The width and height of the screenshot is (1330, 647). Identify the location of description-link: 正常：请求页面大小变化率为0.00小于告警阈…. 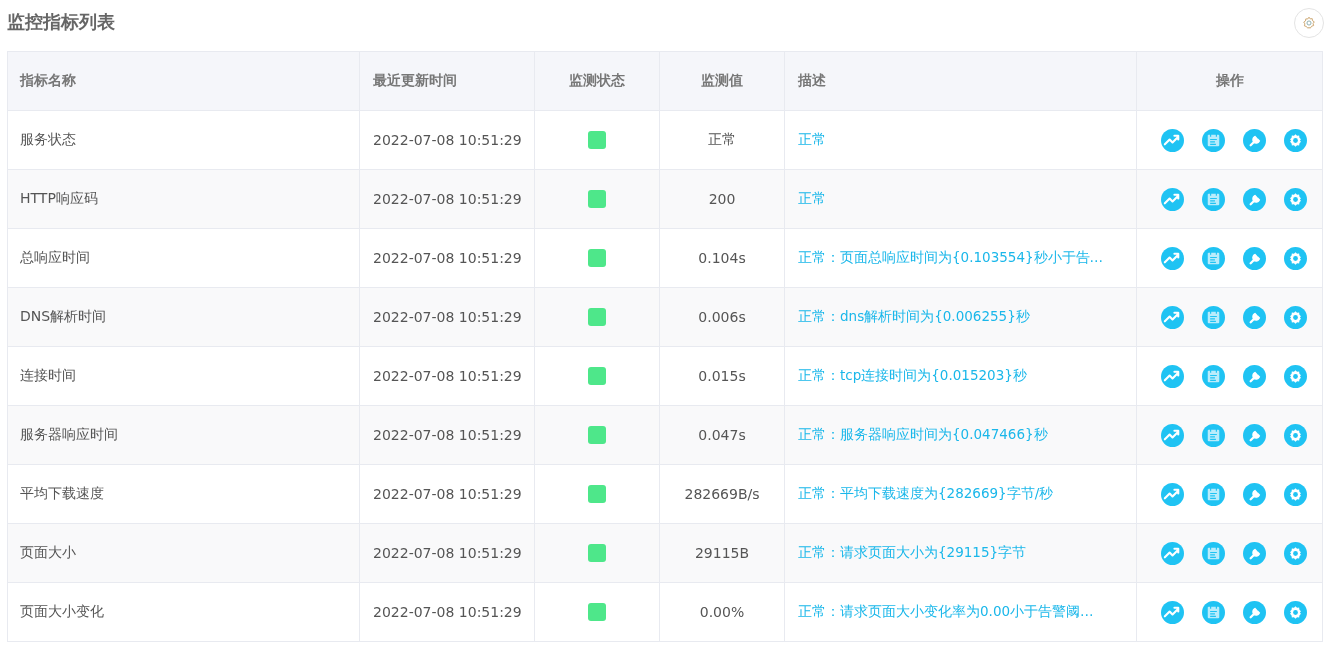
(961, 612).